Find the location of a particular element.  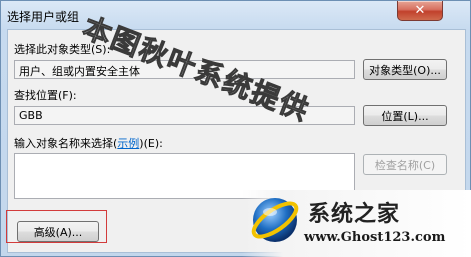

enter-names-label-prefix: 输入对象名称来选择( is located at coordinates (66, 143).